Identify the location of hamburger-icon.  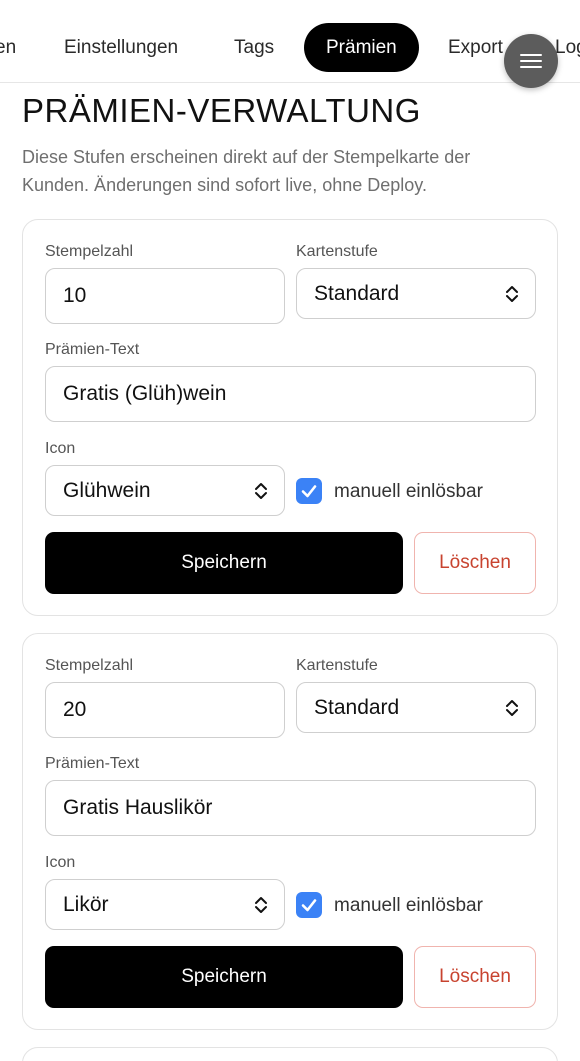
(531, 61).